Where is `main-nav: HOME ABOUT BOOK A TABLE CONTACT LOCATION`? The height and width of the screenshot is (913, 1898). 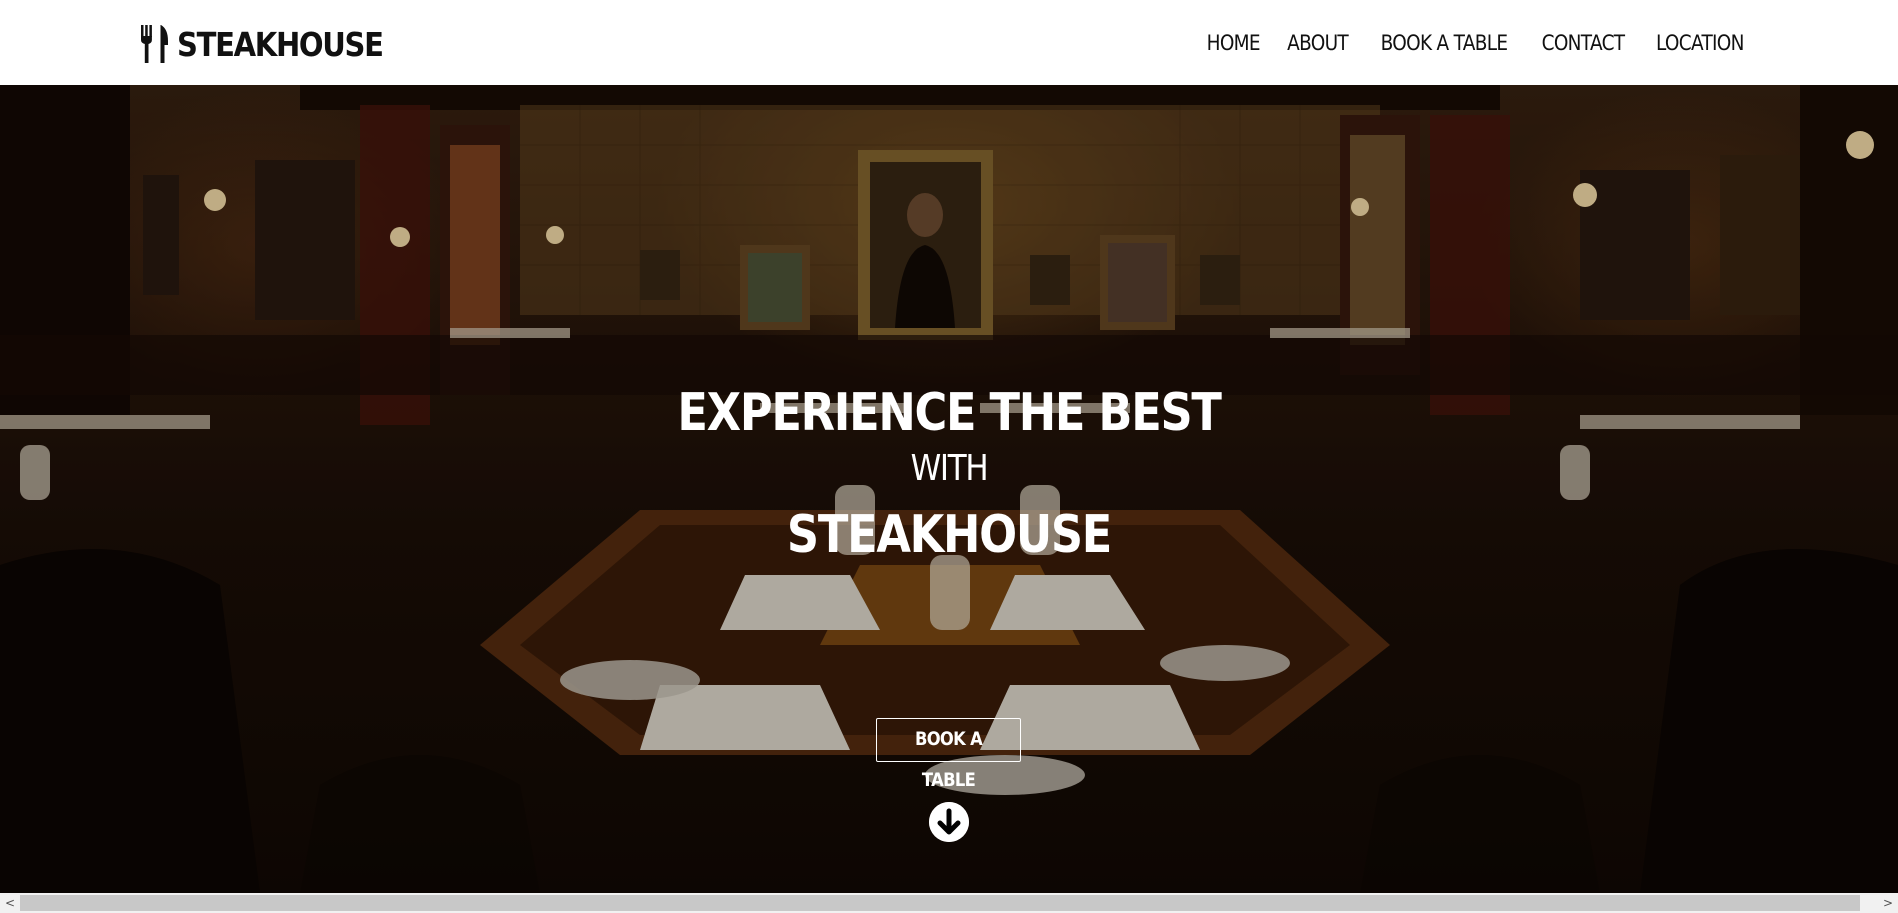
main-nav: HOME ABOUT BOOK A TABLE CONTACT LOCATION is located at coordinates (1476, 43).